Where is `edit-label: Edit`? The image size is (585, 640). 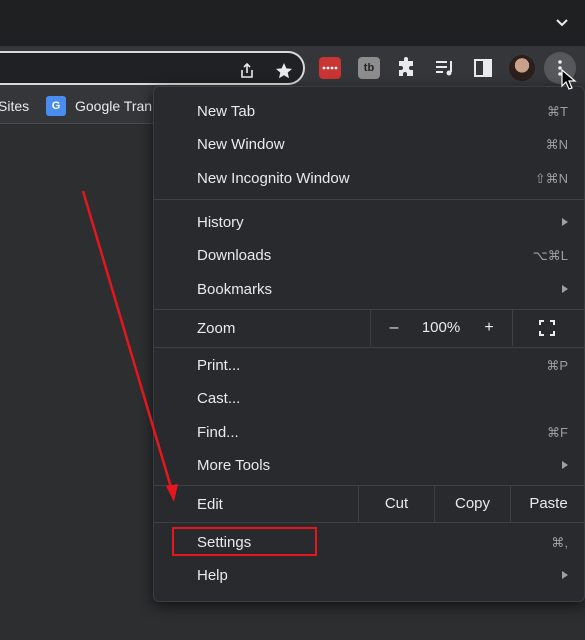 edit-label: Edit is located at coordinates (210, 504).